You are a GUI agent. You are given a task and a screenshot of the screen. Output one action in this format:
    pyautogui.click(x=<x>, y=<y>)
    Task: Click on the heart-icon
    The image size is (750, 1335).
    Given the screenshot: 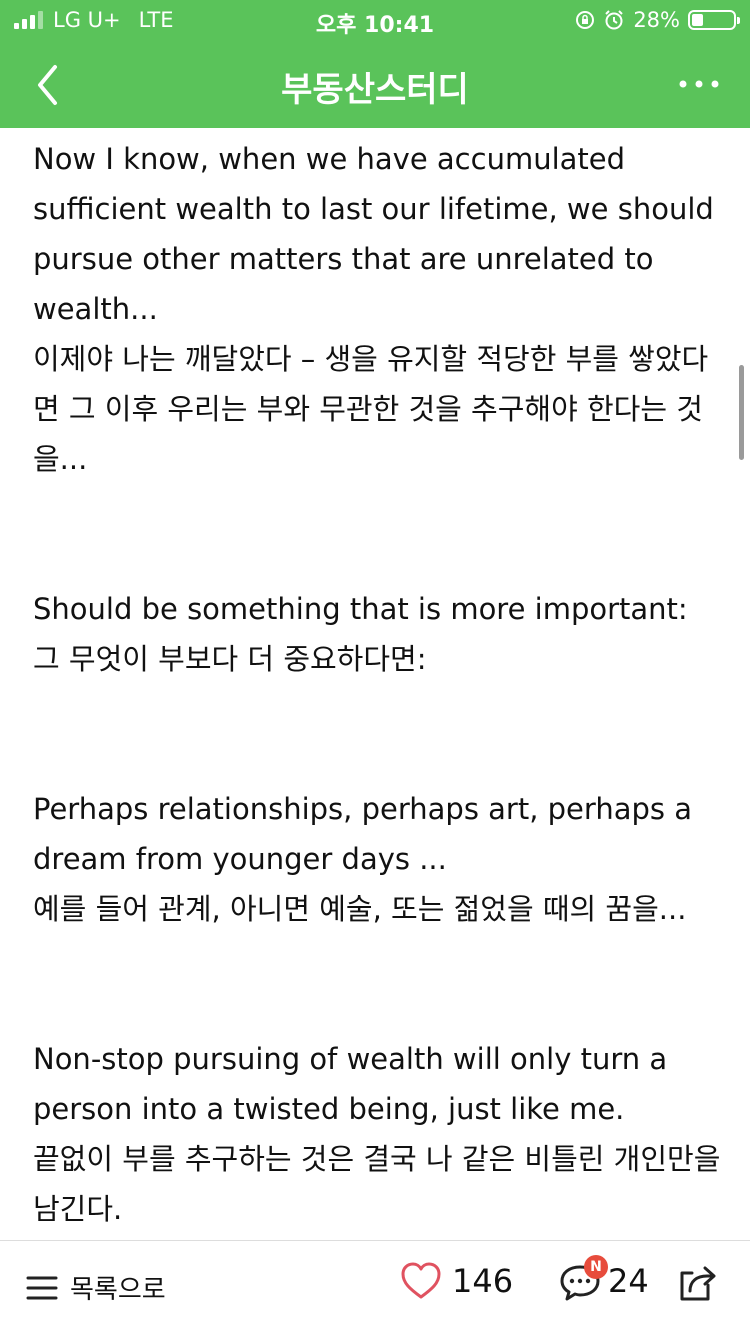 What is the action you would take?
    pyautogui.click(x=421, y=1280)
    